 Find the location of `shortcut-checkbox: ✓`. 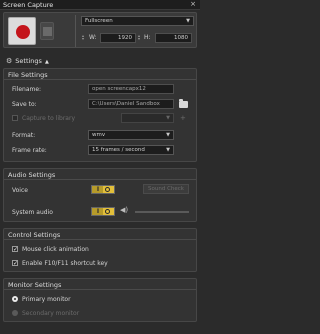

shortcut-checkbox: ✓ is located at coordinates (15, 263).